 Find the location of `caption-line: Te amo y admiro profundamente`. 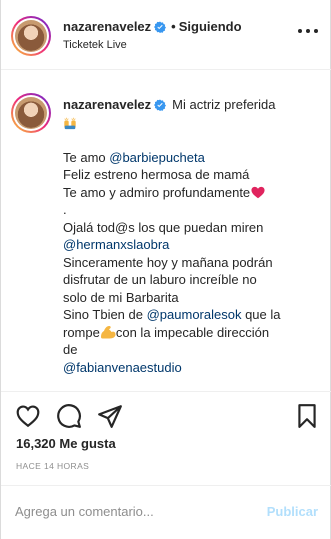

caption-line: Te amo y admiro profundamente is located at coordinates (192, 193).